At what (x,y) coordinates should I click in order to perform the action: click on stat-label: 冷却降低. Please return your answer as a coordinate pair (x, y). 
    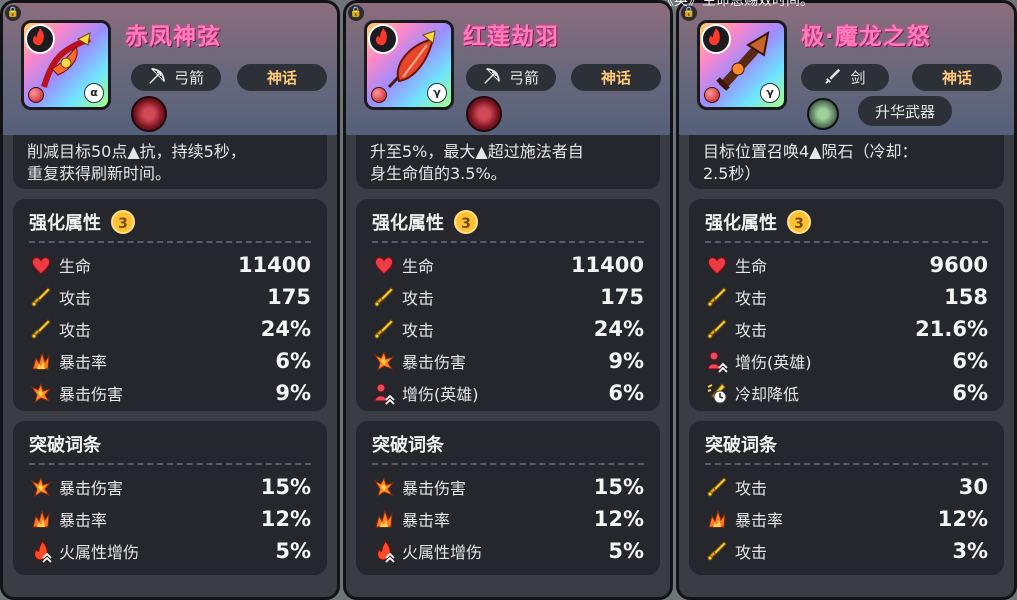
    Looking at the image, I should click on (767, 394).